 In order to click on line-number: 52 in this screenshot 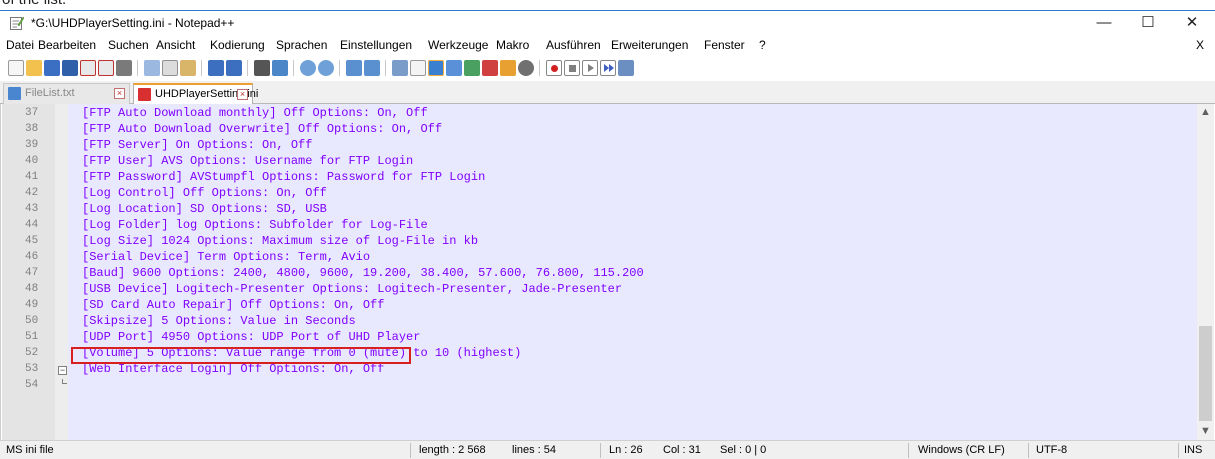, I will do `click(32, 353)`.